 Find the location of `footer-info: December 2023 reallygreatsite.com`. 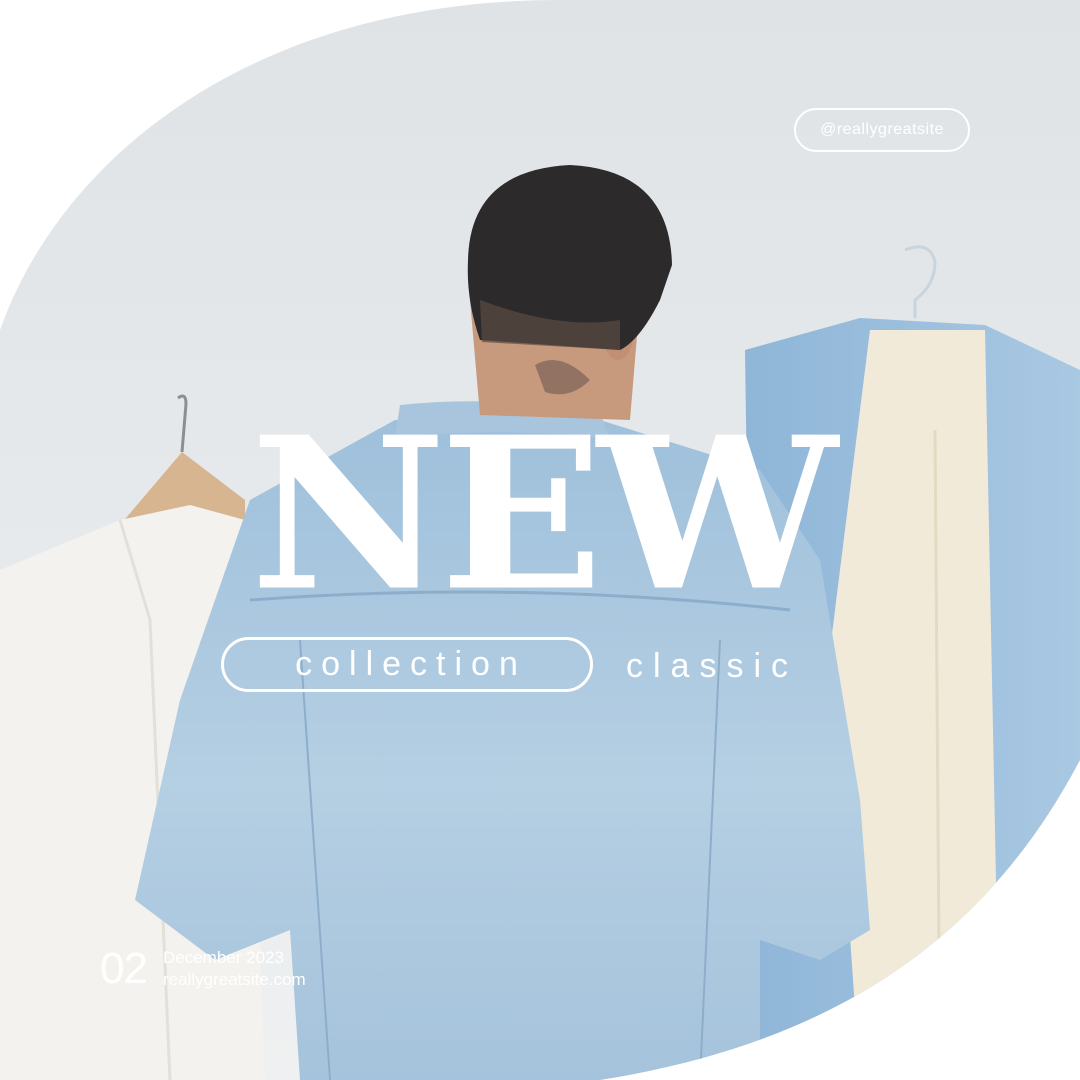

footer-info: December 2023 reallygreatsite.com is located at coordinates (234, 969).